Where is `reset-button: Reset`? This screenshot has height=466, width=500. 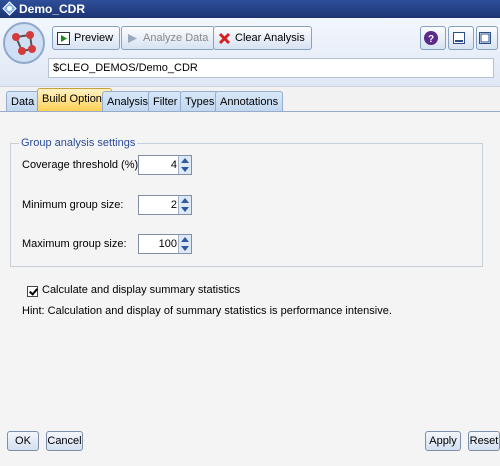 reset-button: Reset is located at coordinates (484, 441).